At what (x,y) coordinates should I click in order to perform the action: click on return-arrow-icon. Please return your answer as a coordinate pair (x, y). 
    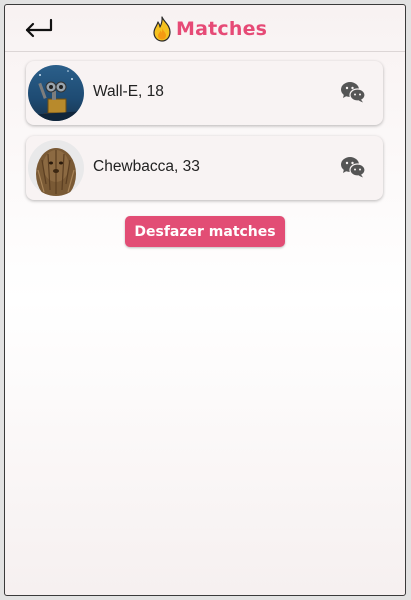
    Looking at the image, I should click on (39, 28).